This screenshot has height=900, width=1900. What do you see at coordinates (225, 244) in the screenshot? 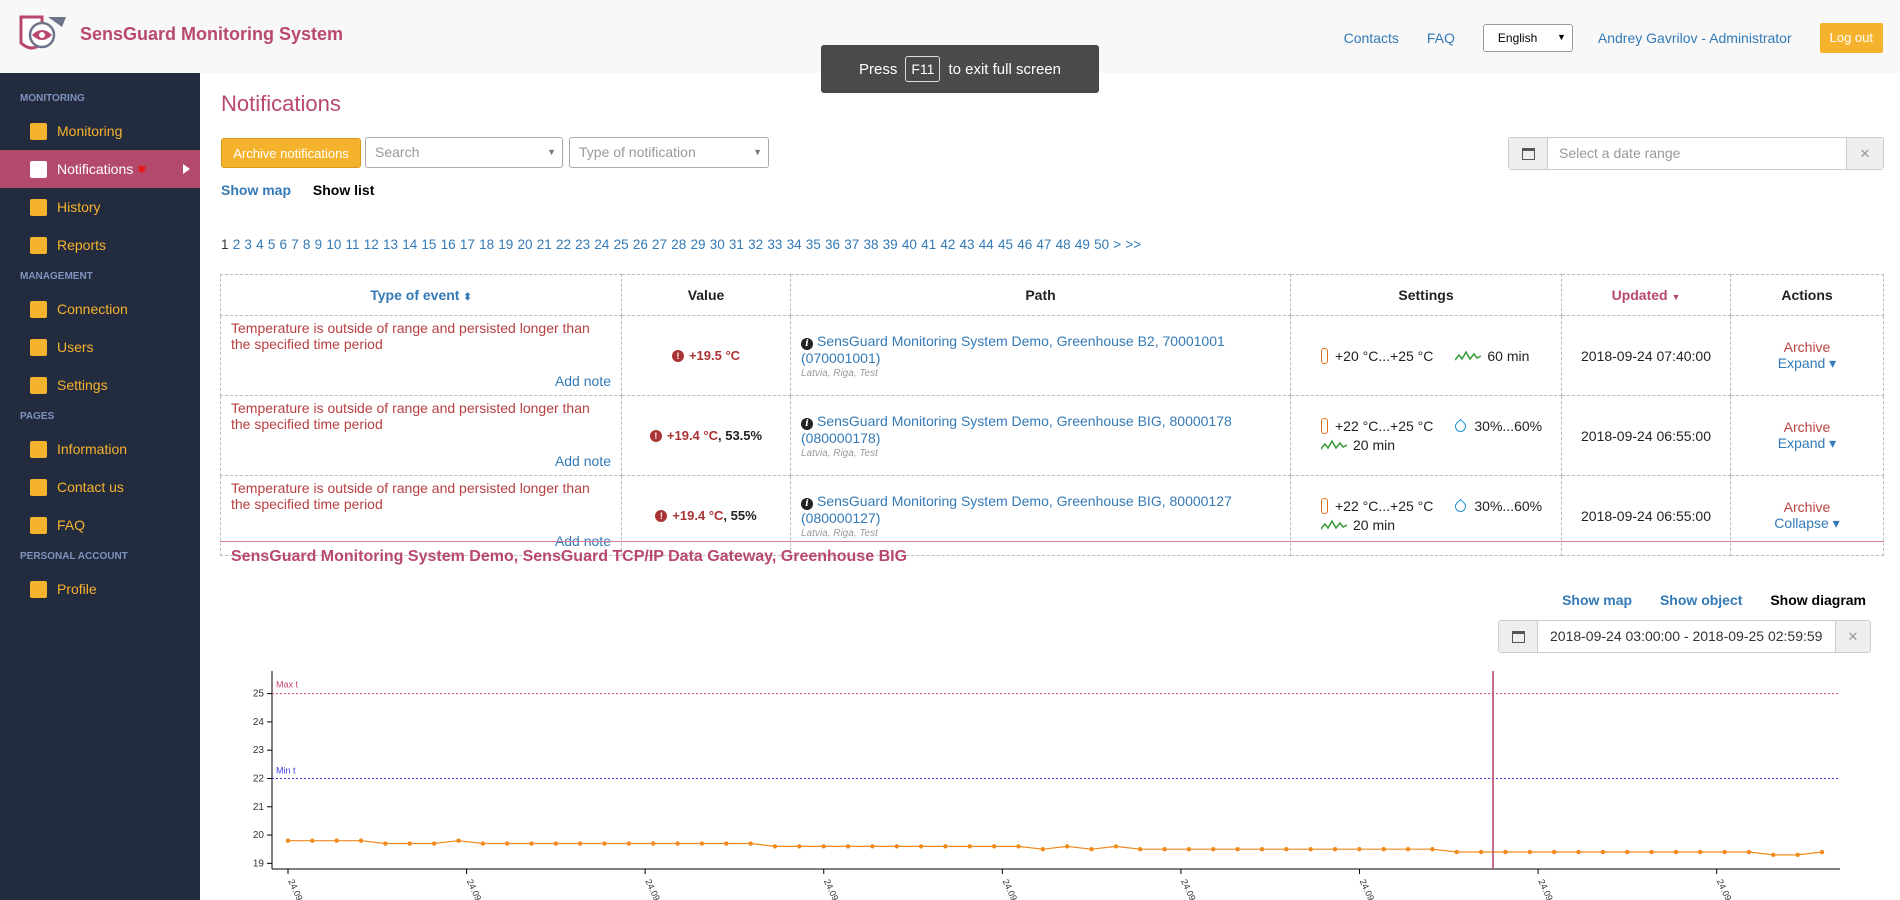
I see `pagination-current: 1` at bounding box center [225, 244].